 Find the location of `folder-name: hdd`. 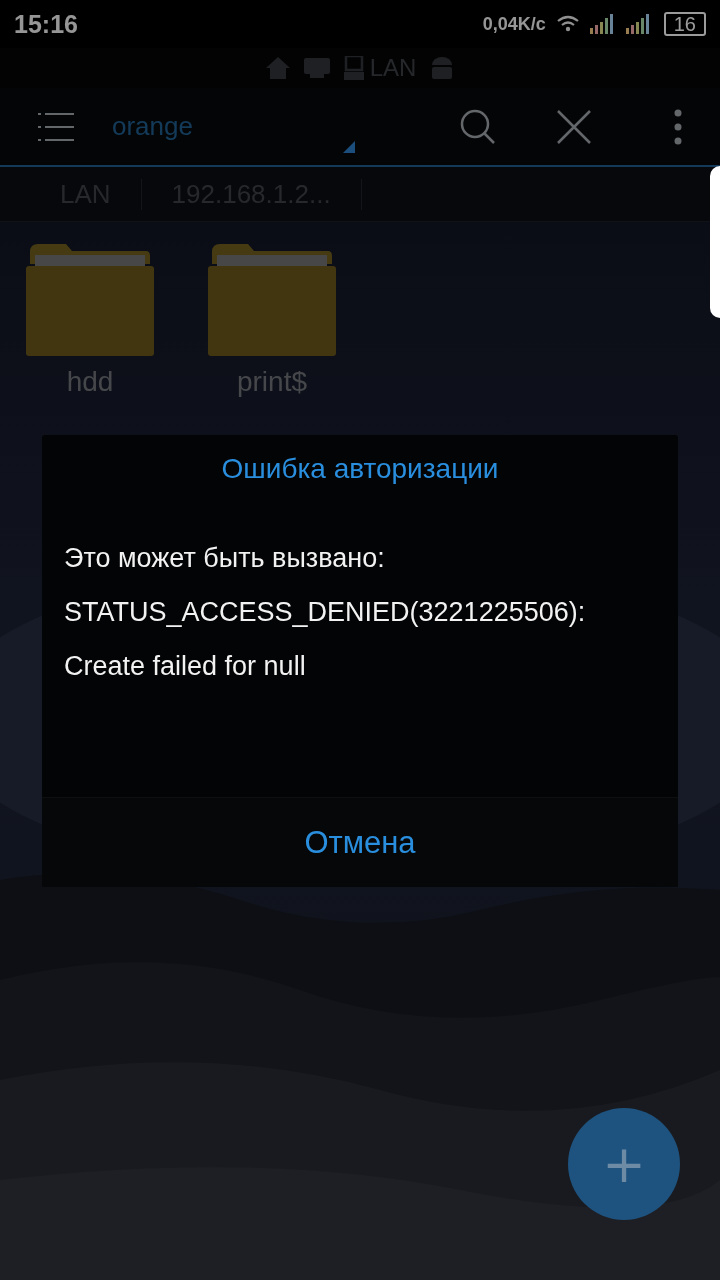

folder-name: hdd is located at coordinates (90, 382).